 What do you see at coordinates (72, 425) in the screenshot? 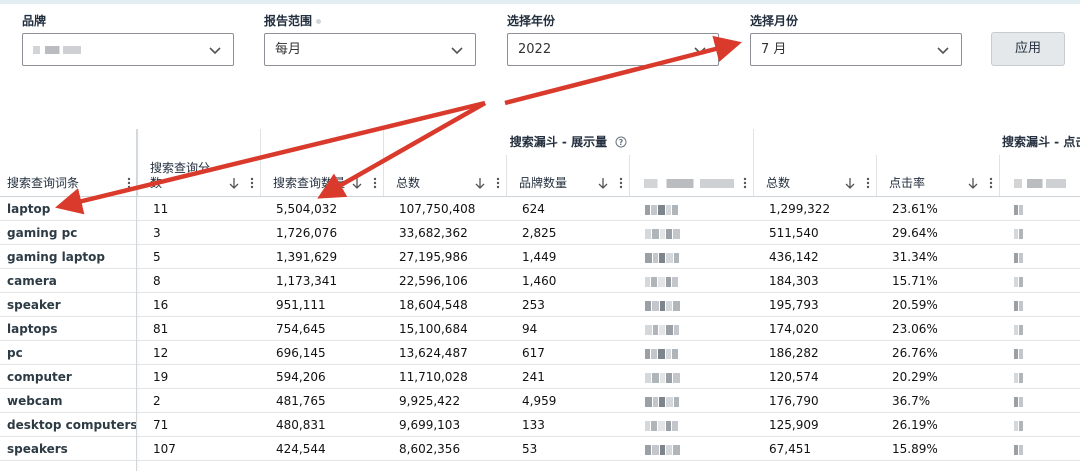
I see `keyword-cell: desktop computers` at bounding box center [72, 425].